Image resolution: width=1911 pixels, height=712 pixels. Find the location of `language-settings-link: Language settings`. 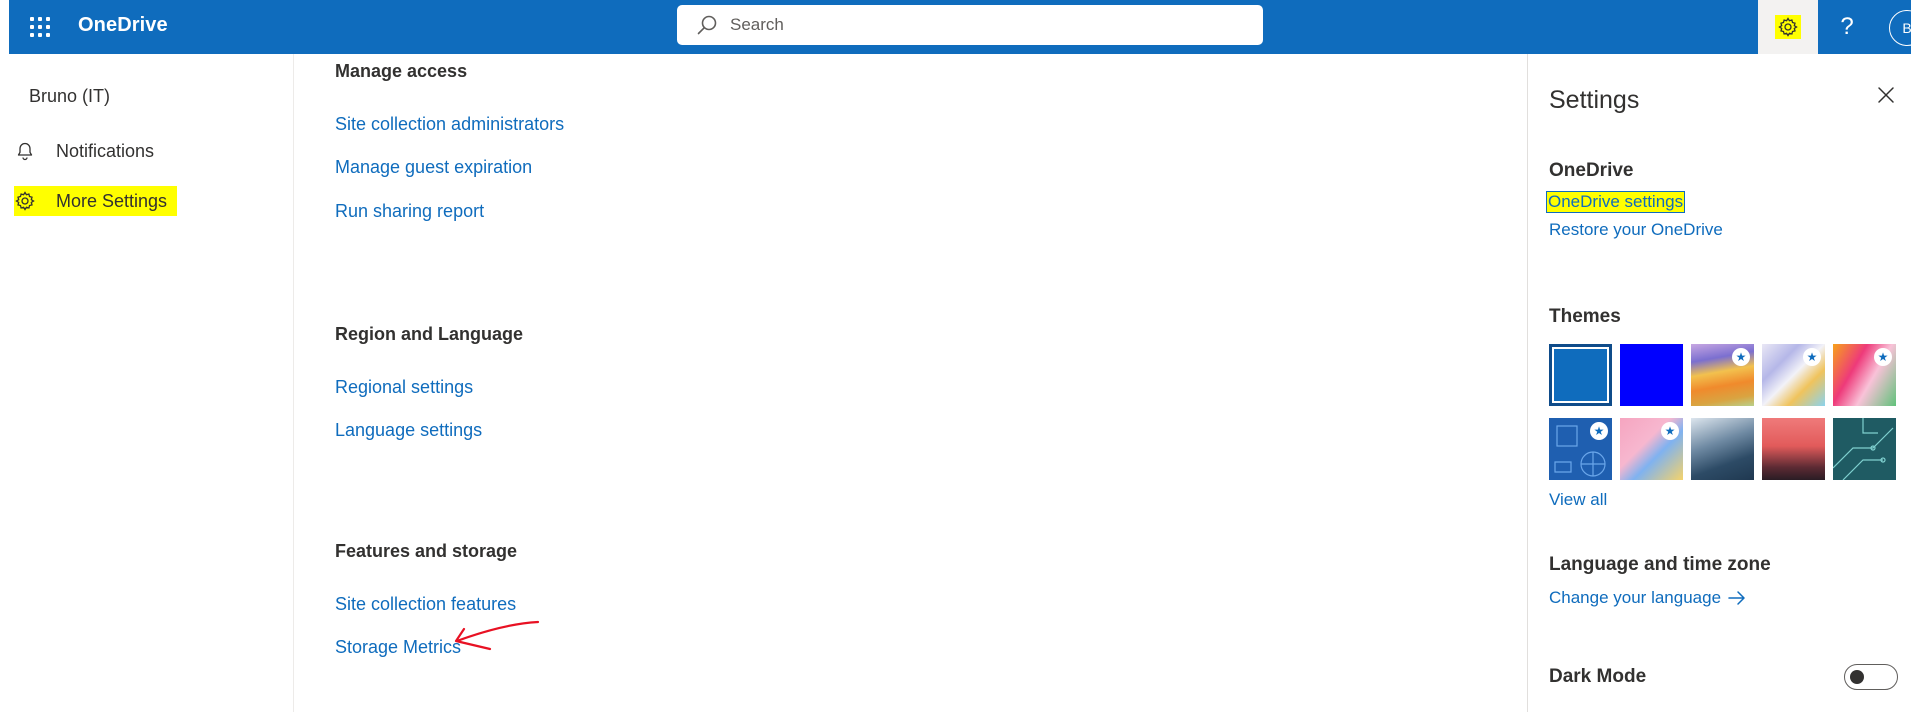

language-settings-link: Language settings is located at coordinates (408, 430).